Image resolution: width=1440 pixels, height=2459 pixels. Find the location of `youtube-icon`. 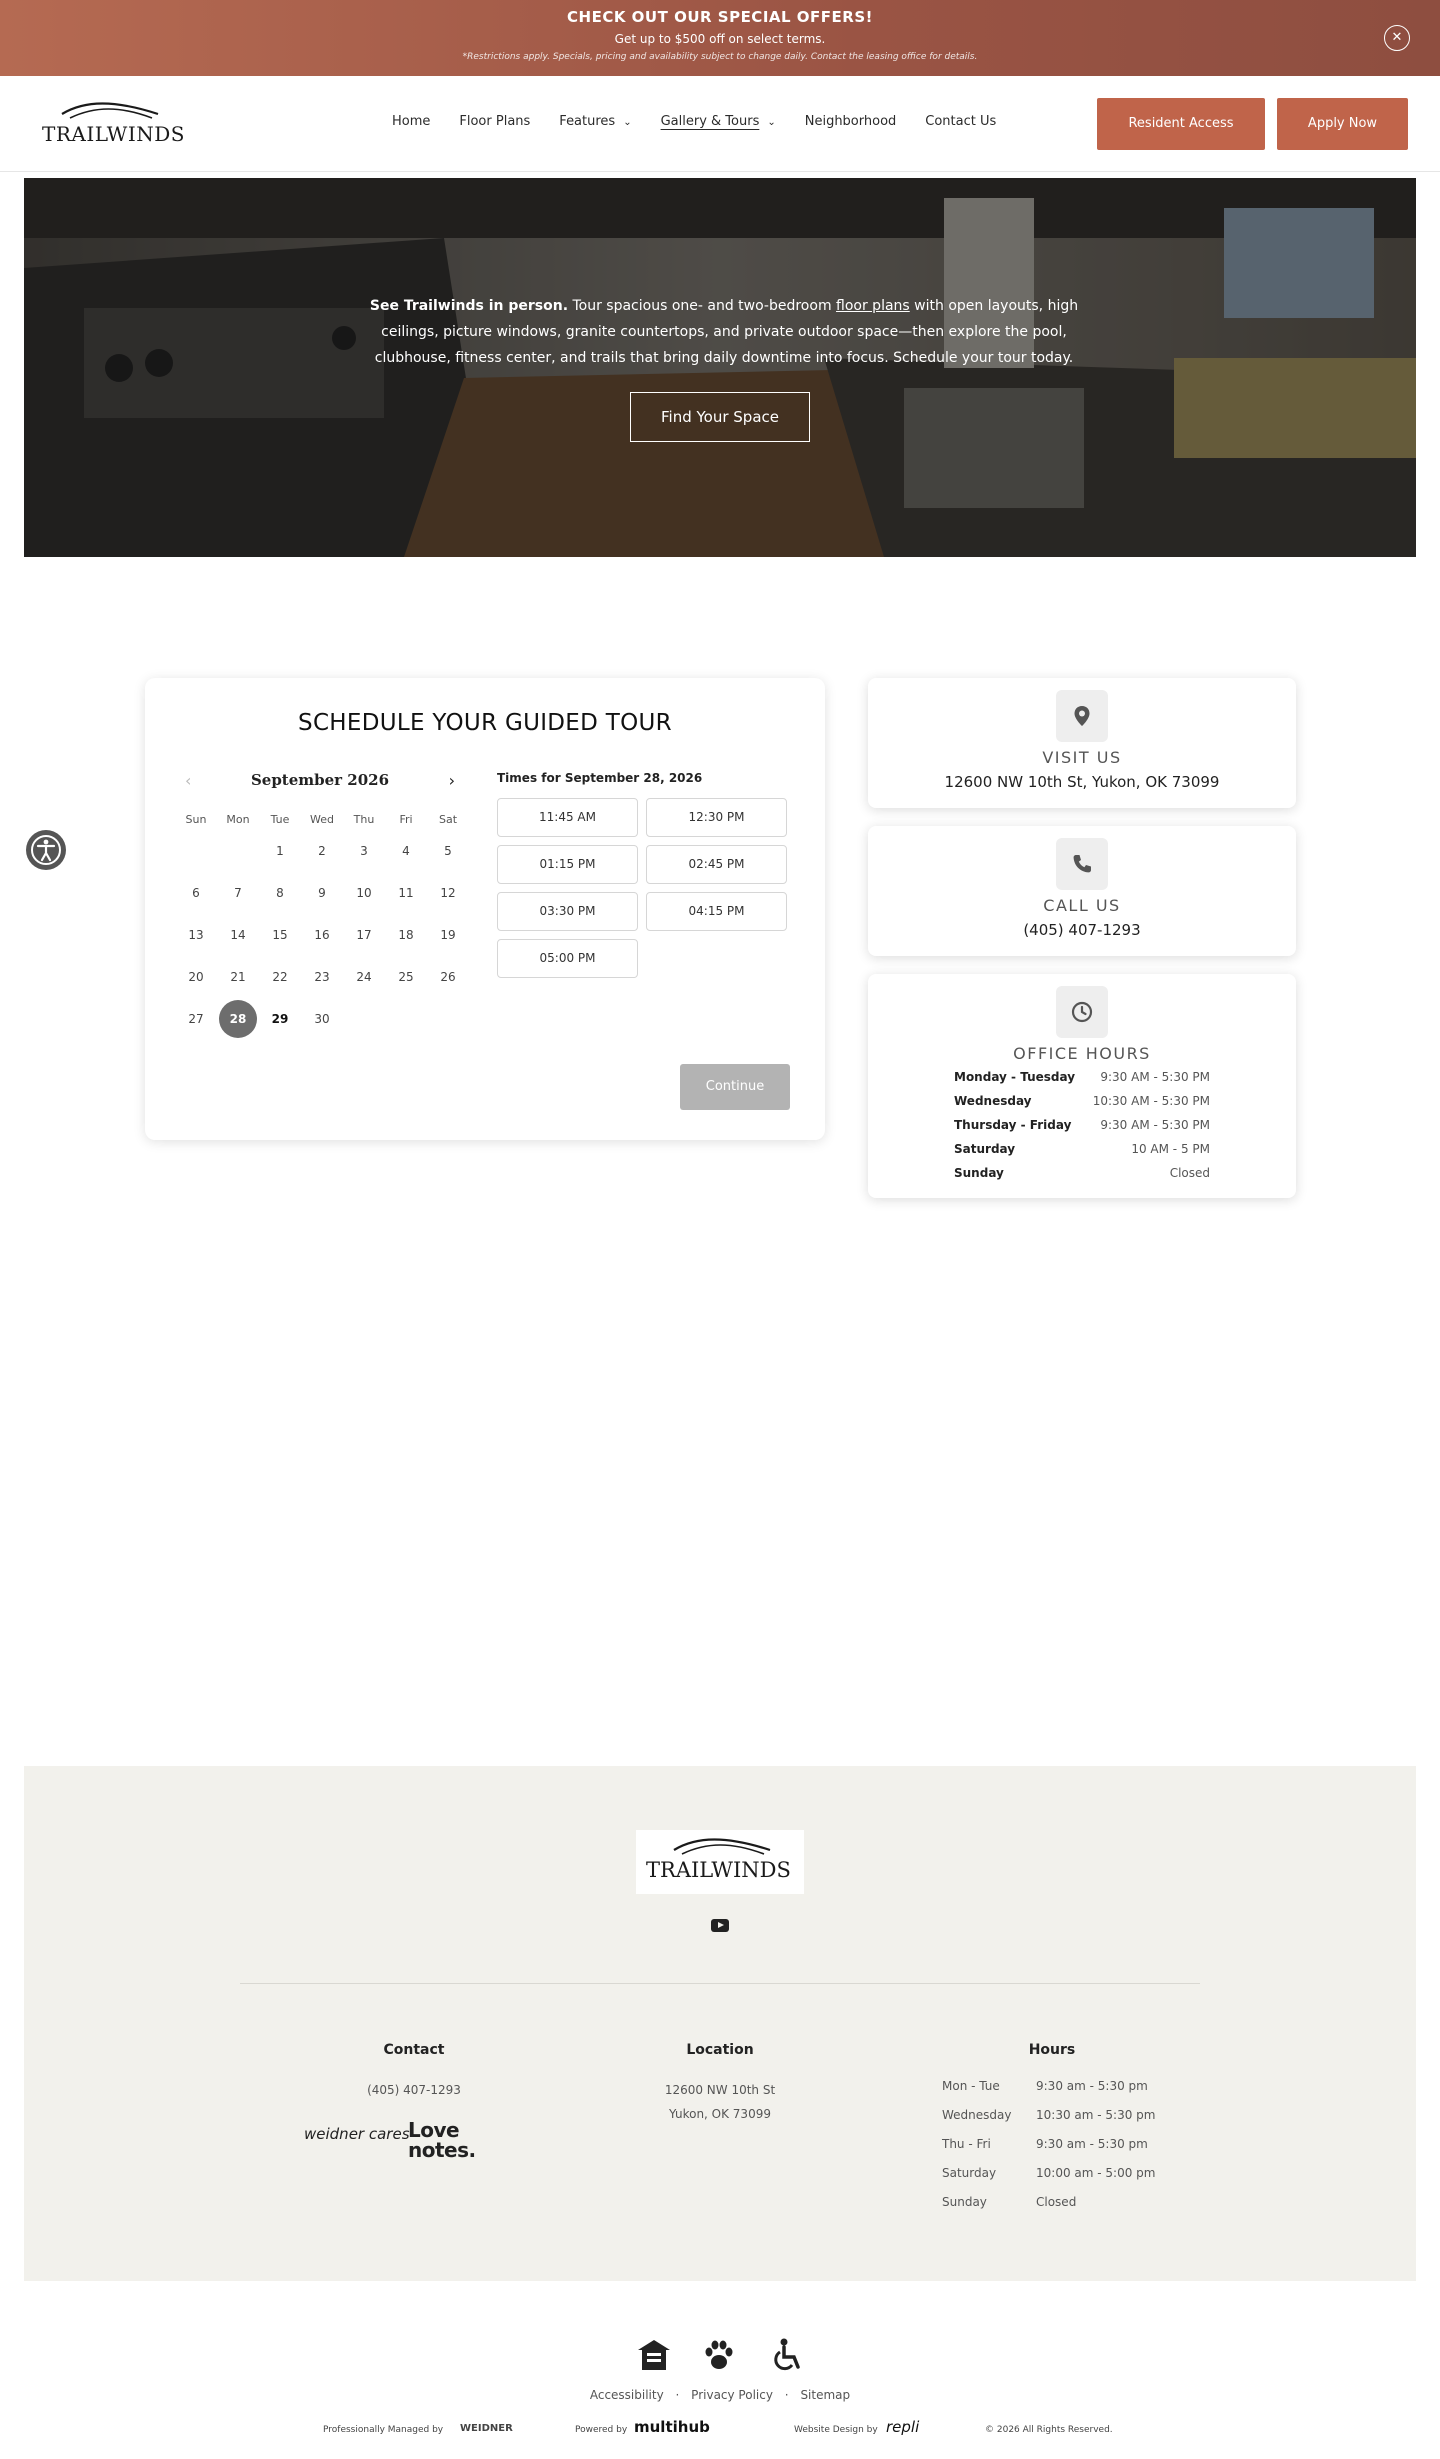

youtube-icon is located at coordinates (720, 1925).